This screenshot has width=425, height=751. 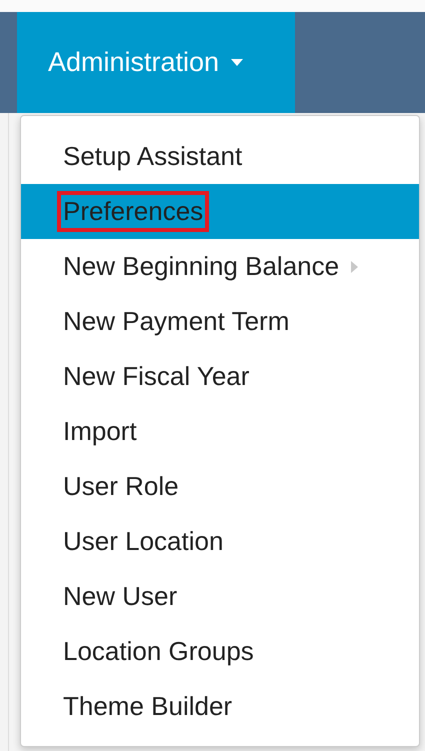 What do you see at coordinates (220, 596) in the screenshot?
I see `menu-item: New User` at bounding box center [220, 596].